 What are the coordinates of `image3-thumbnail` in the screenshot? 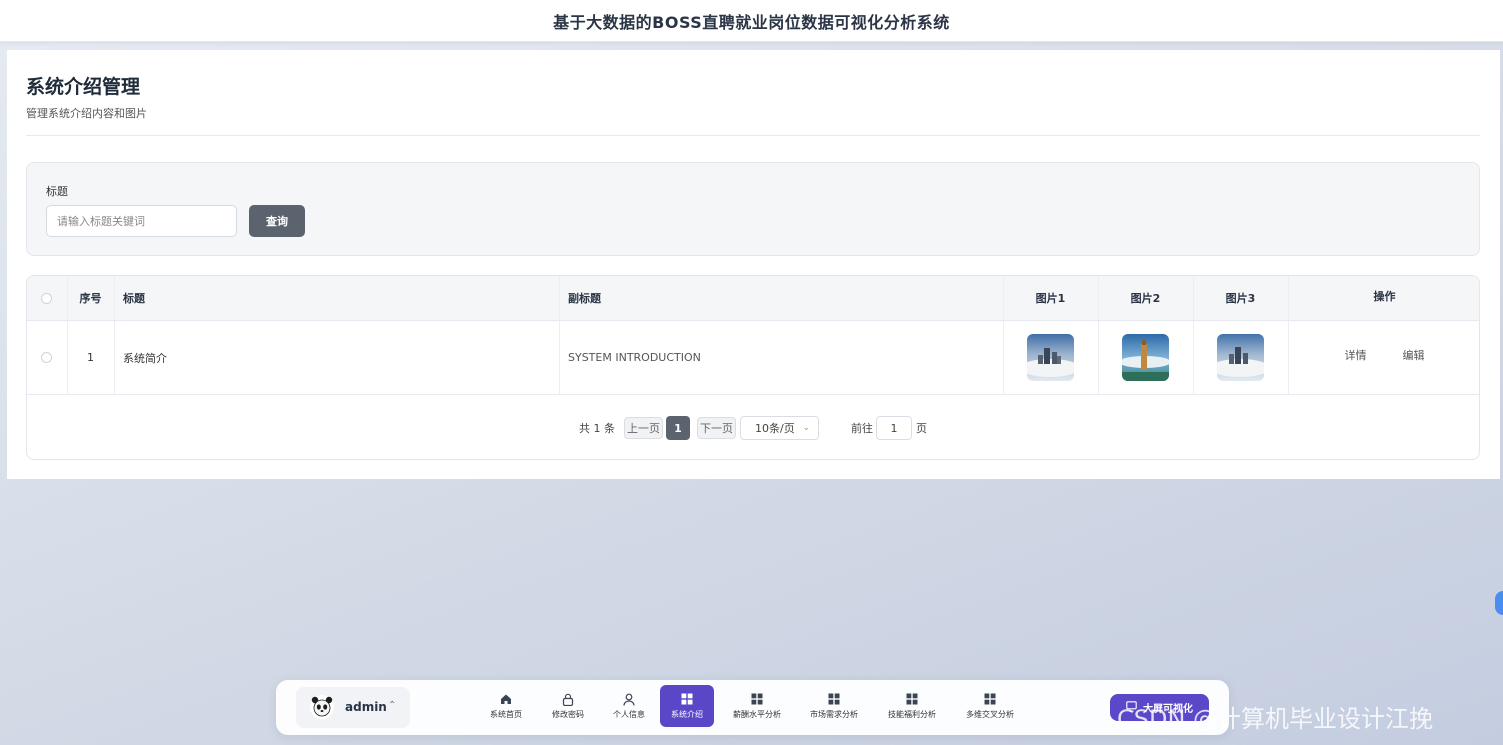 It's located at (1240, 357).